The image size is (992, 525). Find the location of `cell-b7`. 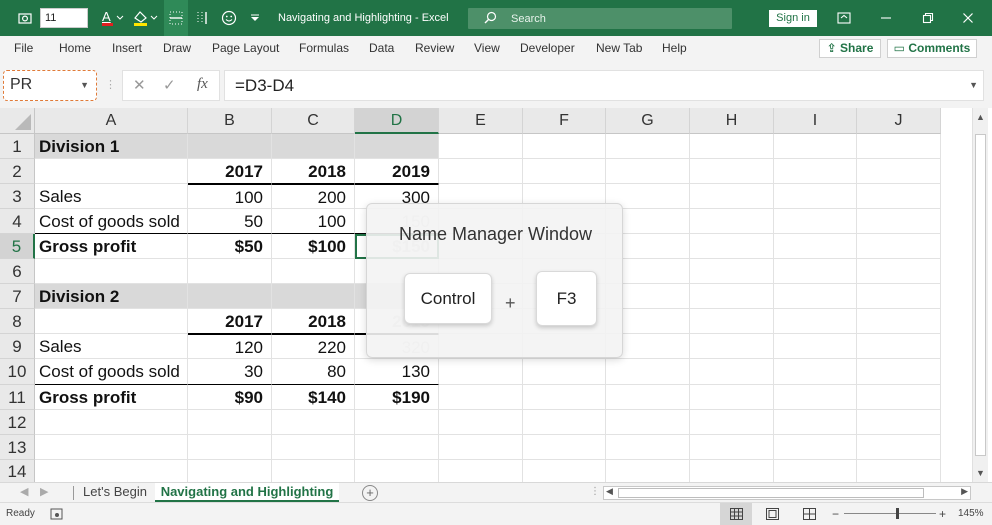

cell-b7 is located at coordinates (230, 296).